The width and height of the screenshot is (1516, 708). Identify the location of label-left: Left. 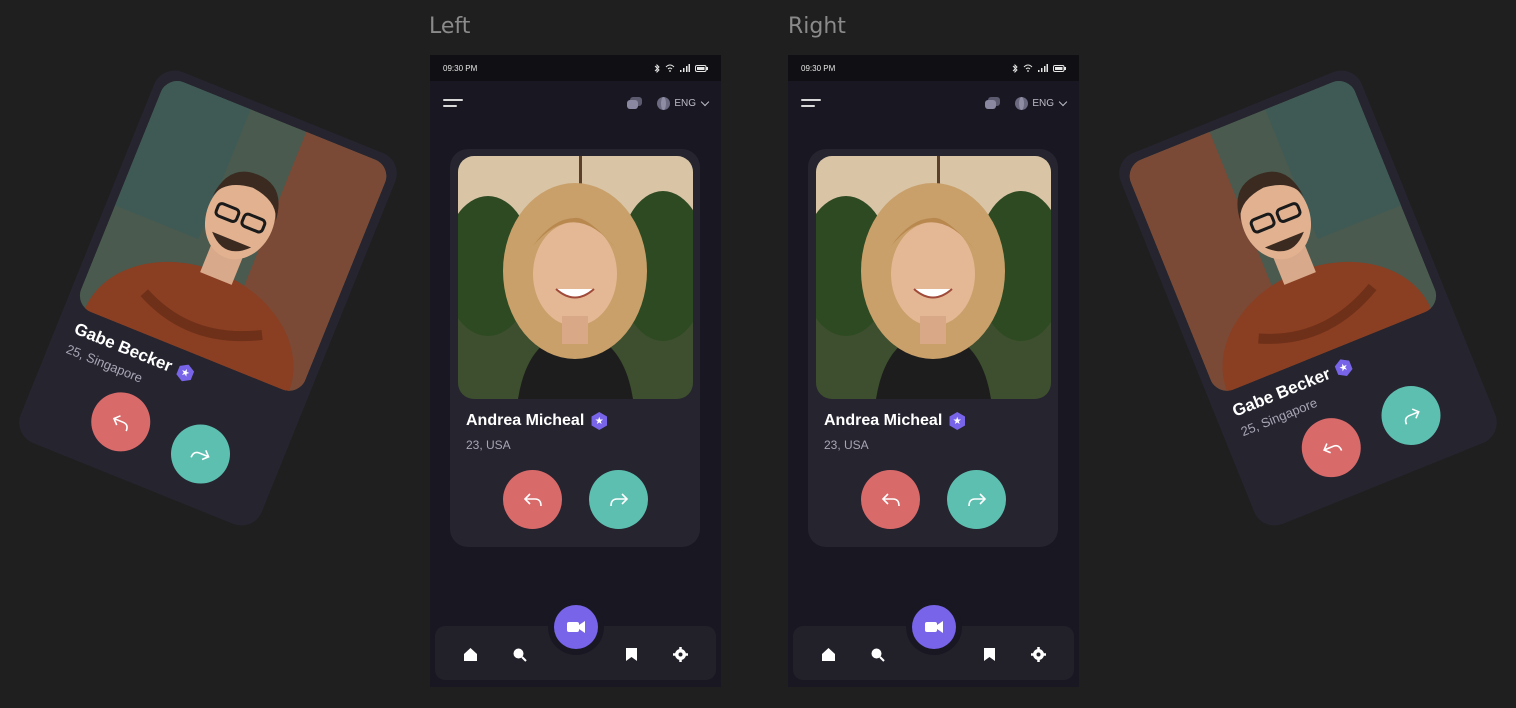
(450, 26).